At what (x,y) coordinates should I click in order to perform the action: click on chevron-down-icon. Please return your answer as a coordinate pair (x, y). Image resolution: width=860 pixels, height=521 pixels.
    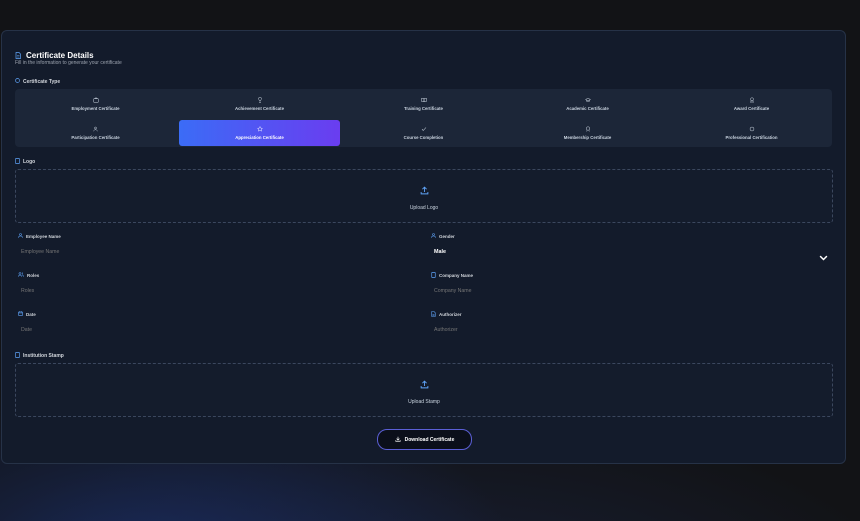
    Looking at the image, I should click on (823, 257).